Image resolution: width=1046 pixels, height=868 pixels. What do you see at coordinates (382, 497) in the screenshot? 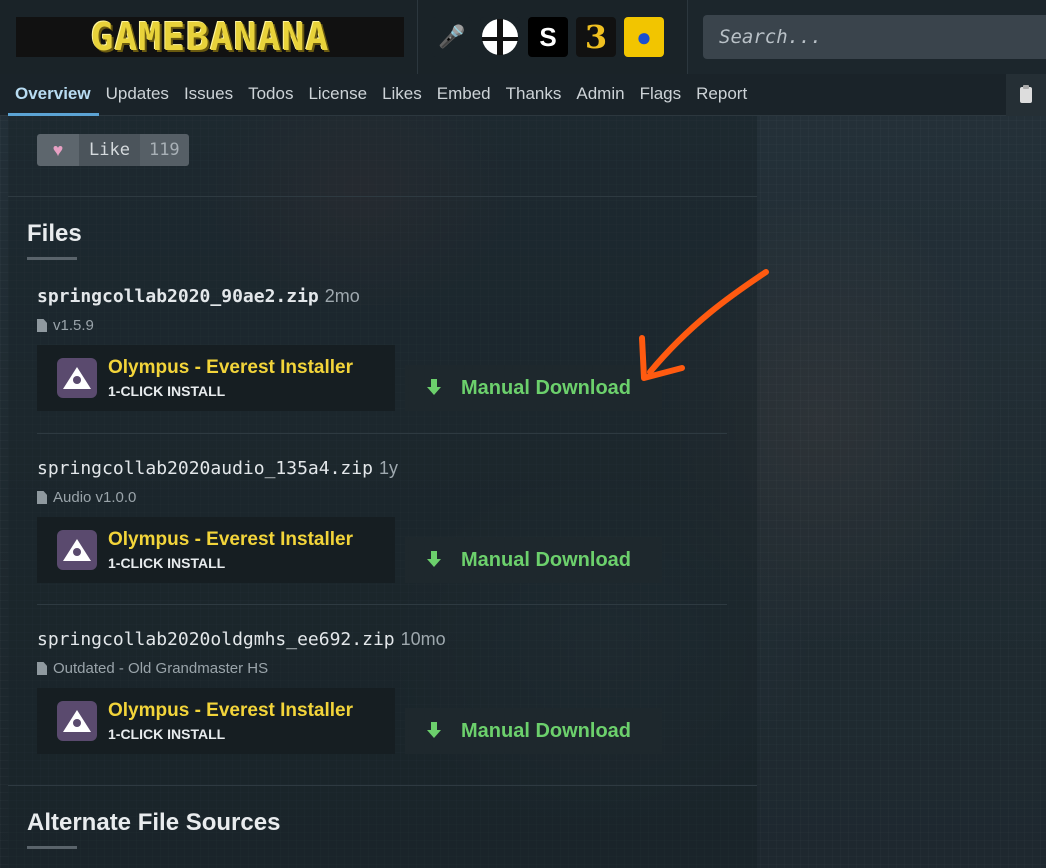
I see `file-description: Audio v1.0.0` at bounding box center [382, 497].